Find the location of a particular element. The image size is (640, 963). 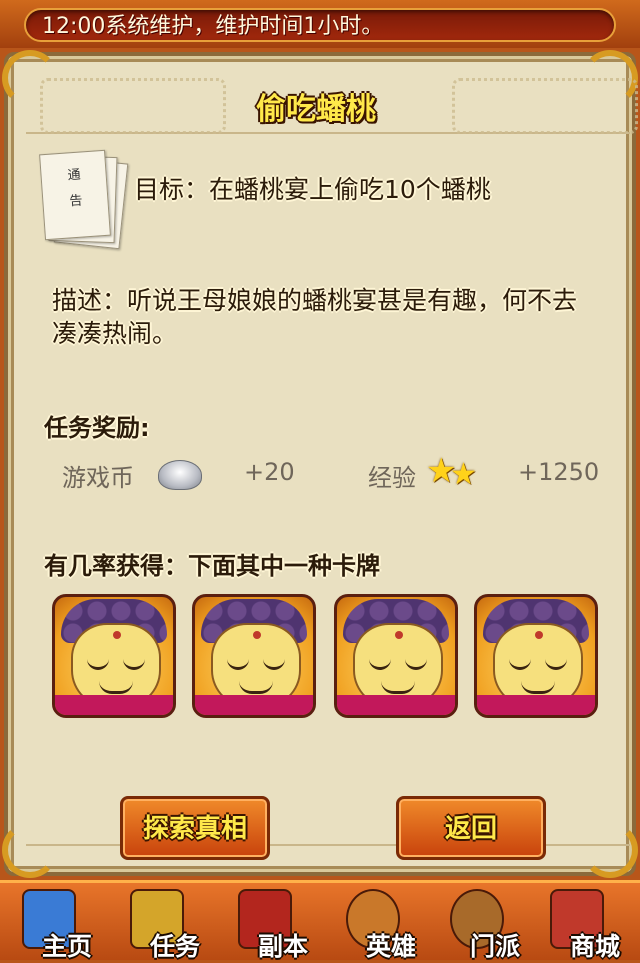

nav-label-shop: 商城 is located at coordinates (595, 946).